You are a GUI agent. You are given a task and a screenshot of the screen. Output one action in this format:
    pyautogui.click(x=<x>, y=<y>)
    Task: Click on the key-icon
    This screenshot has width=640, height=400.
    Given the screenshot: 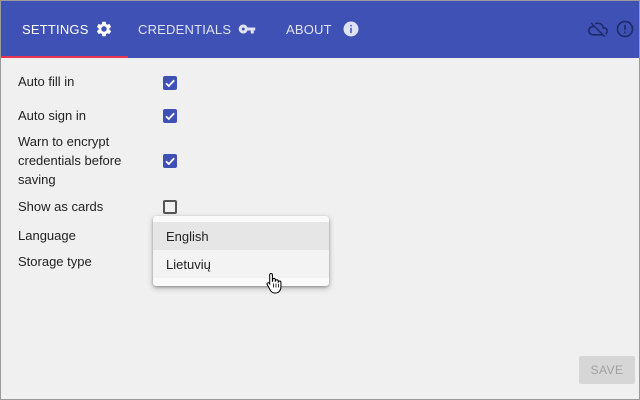 What is the action you would take?
    pyautogui.click(x=247, y=29)
    